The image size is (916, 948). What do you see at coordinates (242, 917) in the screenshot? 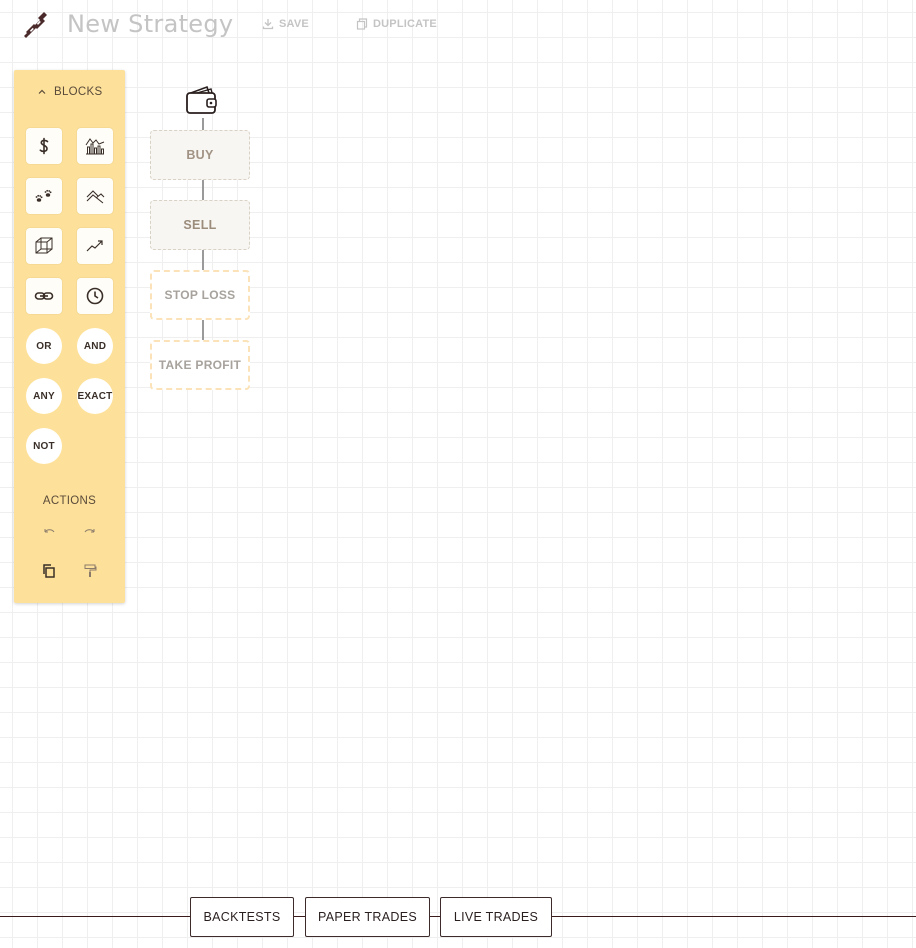
I see `tab-backtests: BACKTESTS` at bounding box center [242, 917].